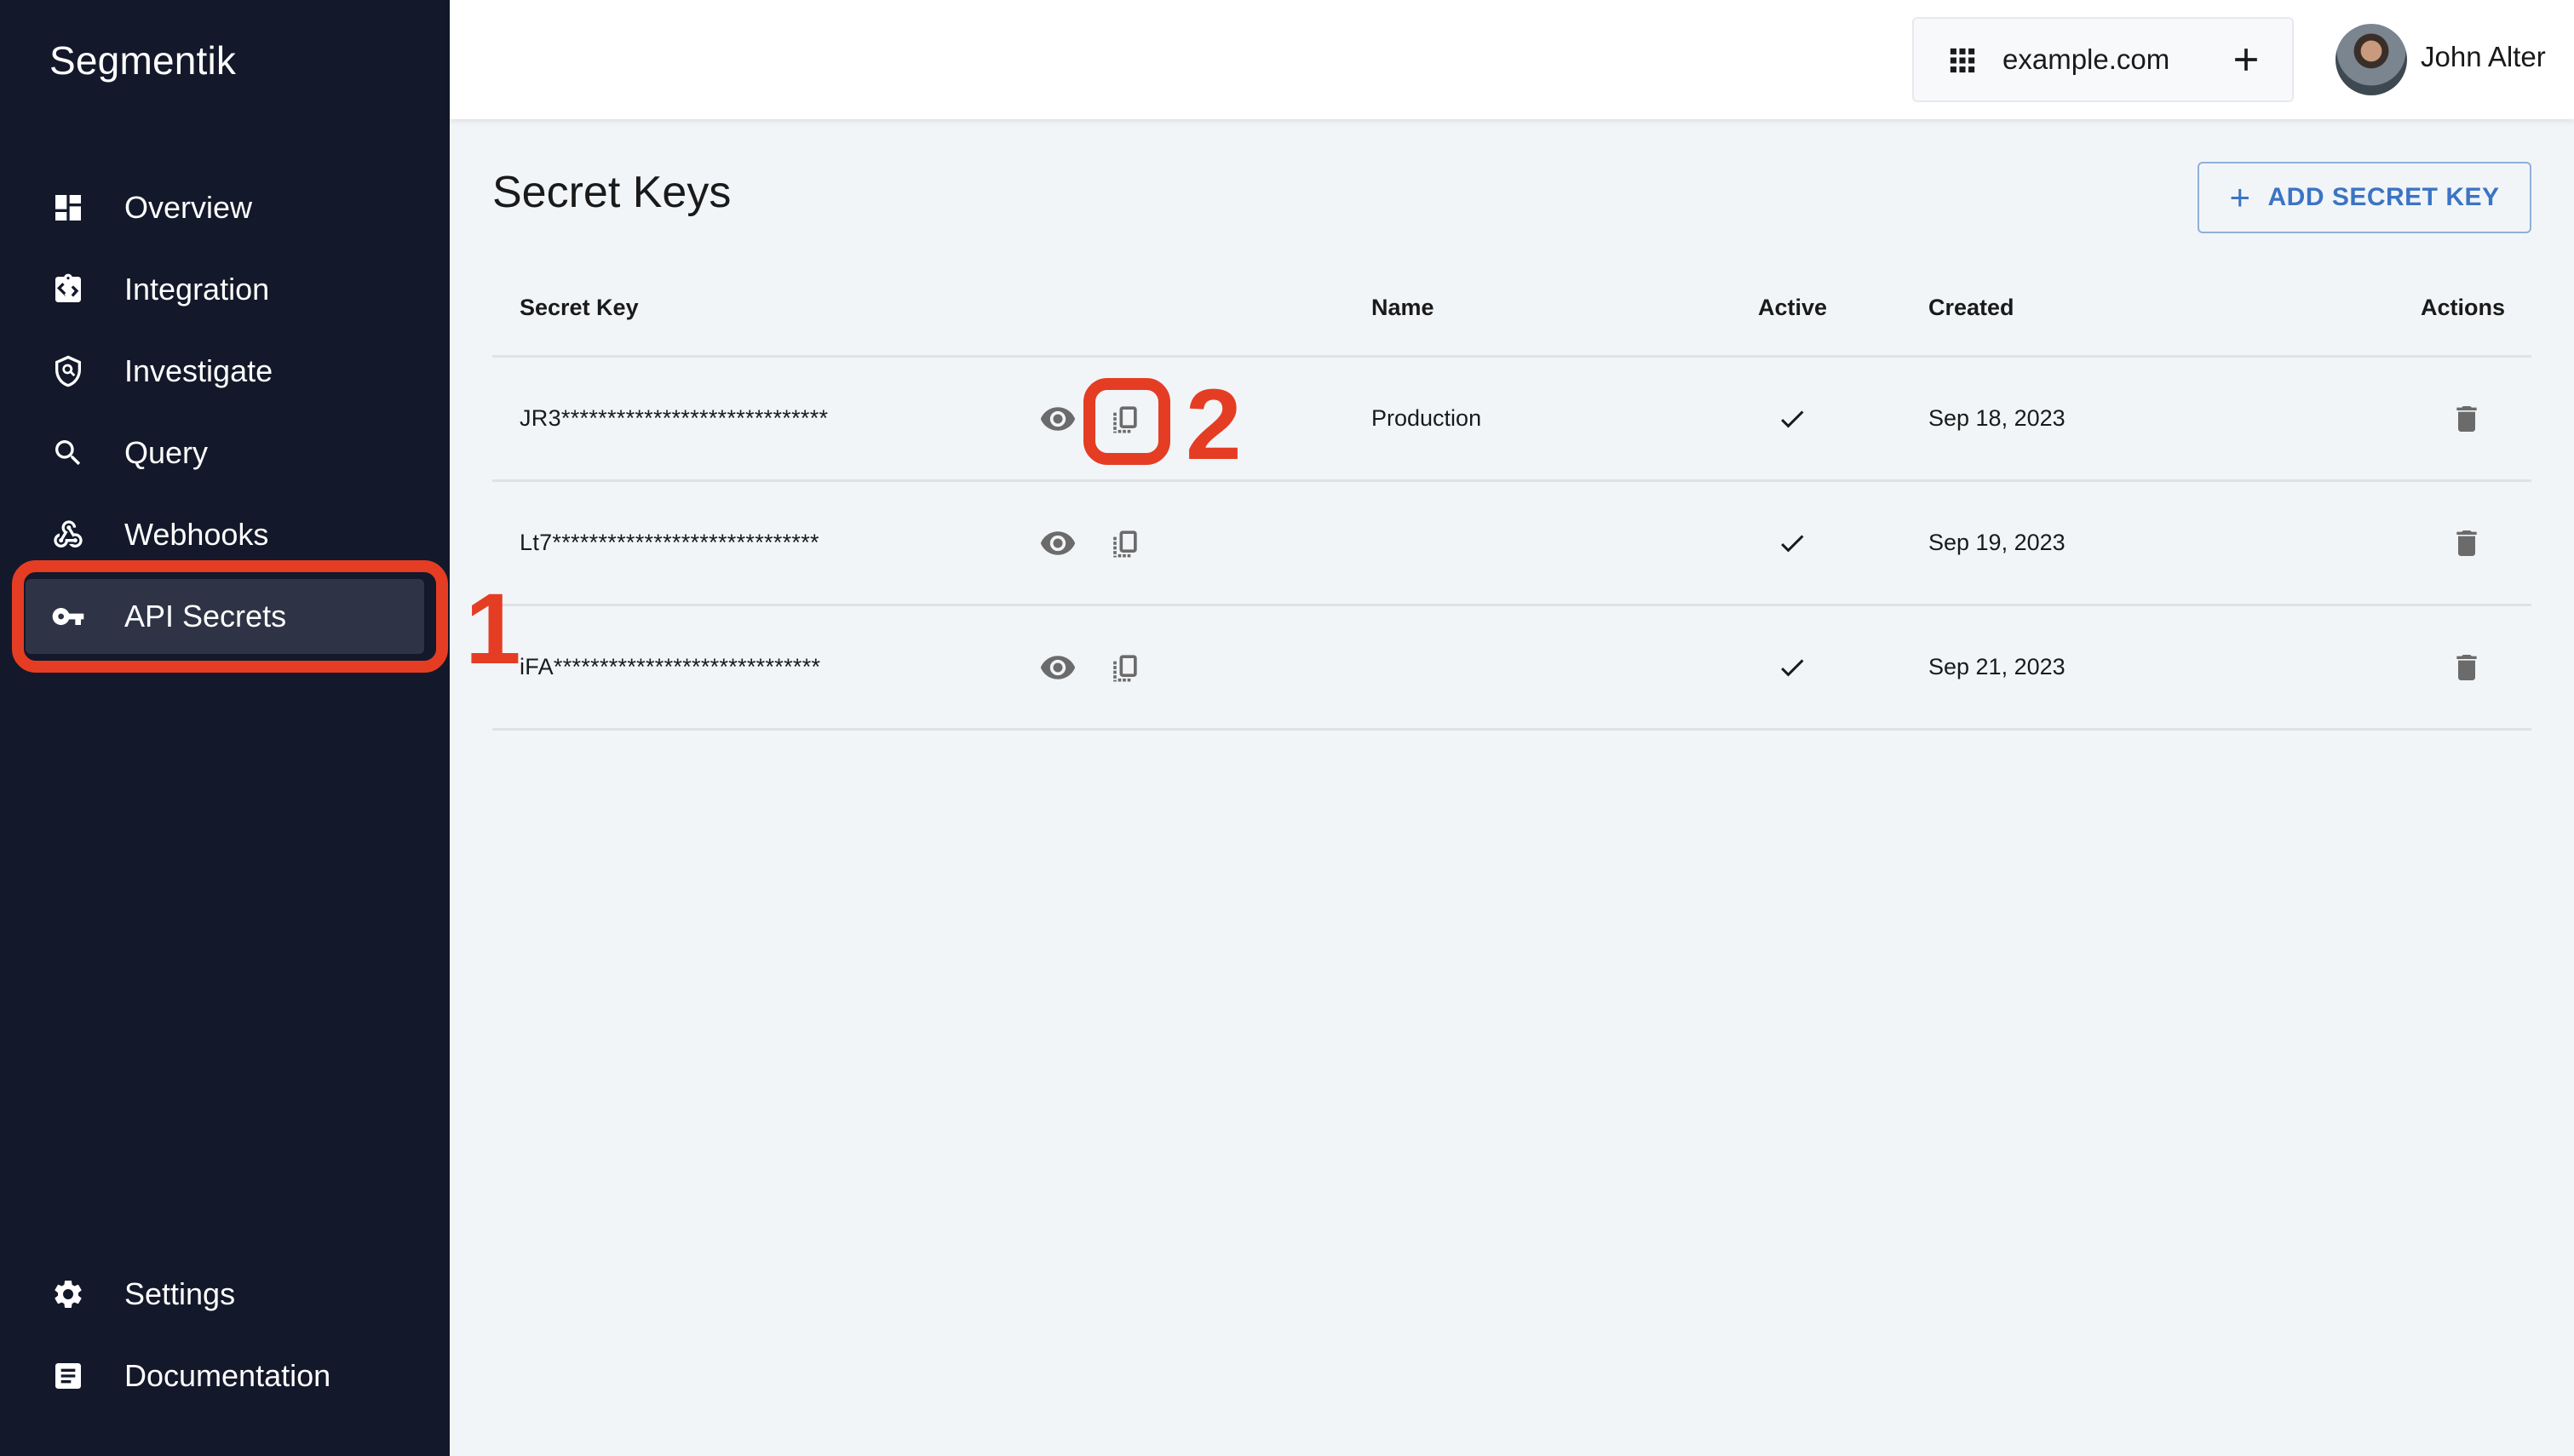  Describe the element at coordinates (2383, 197) in the screenshot. I see `add-secret-key-label: ADD SECRET KEY` at that location.